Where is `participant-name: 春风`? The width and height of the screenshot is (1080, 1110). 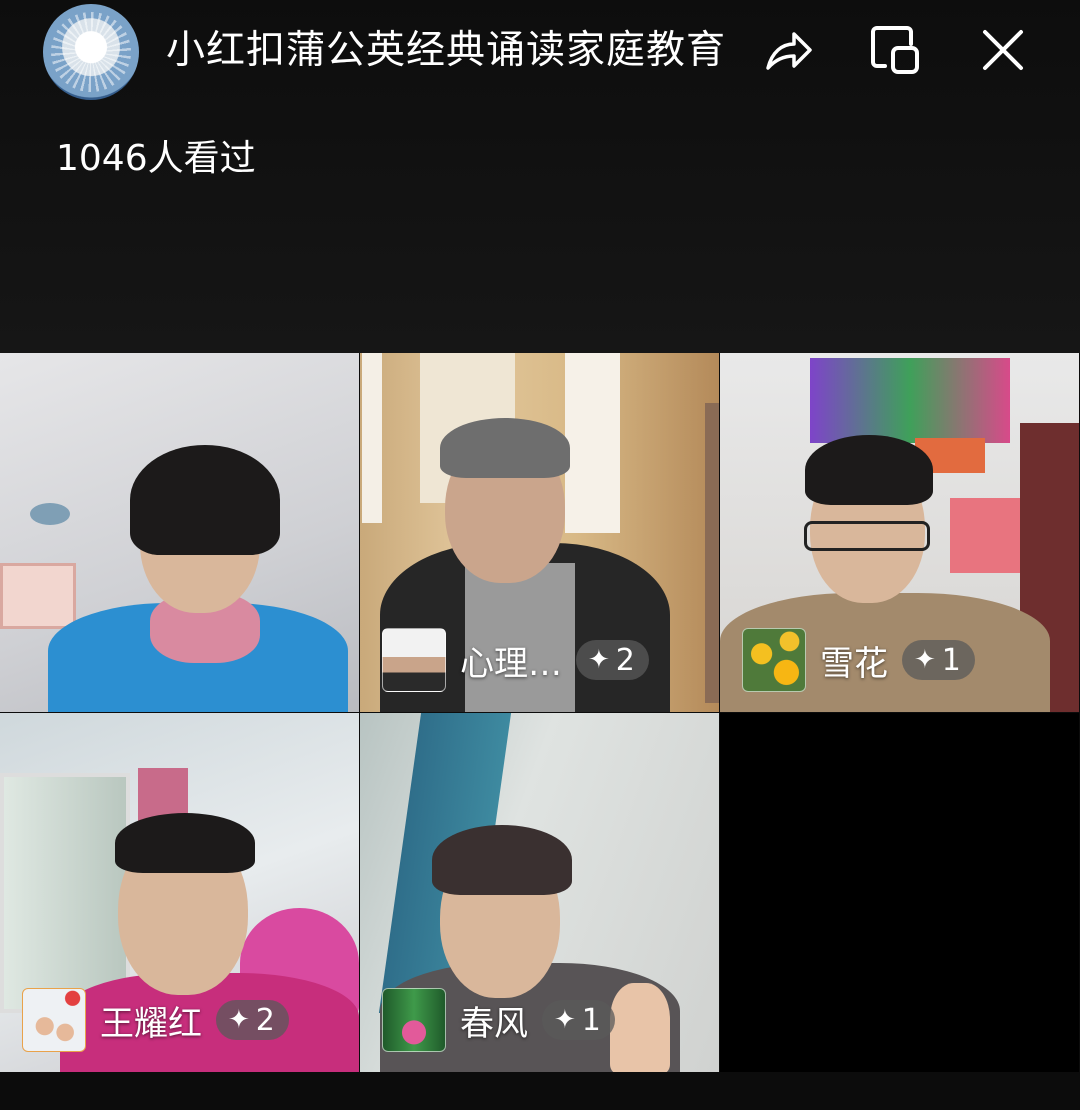 participant-name: 春风 is located at coordinates (494, 1023).